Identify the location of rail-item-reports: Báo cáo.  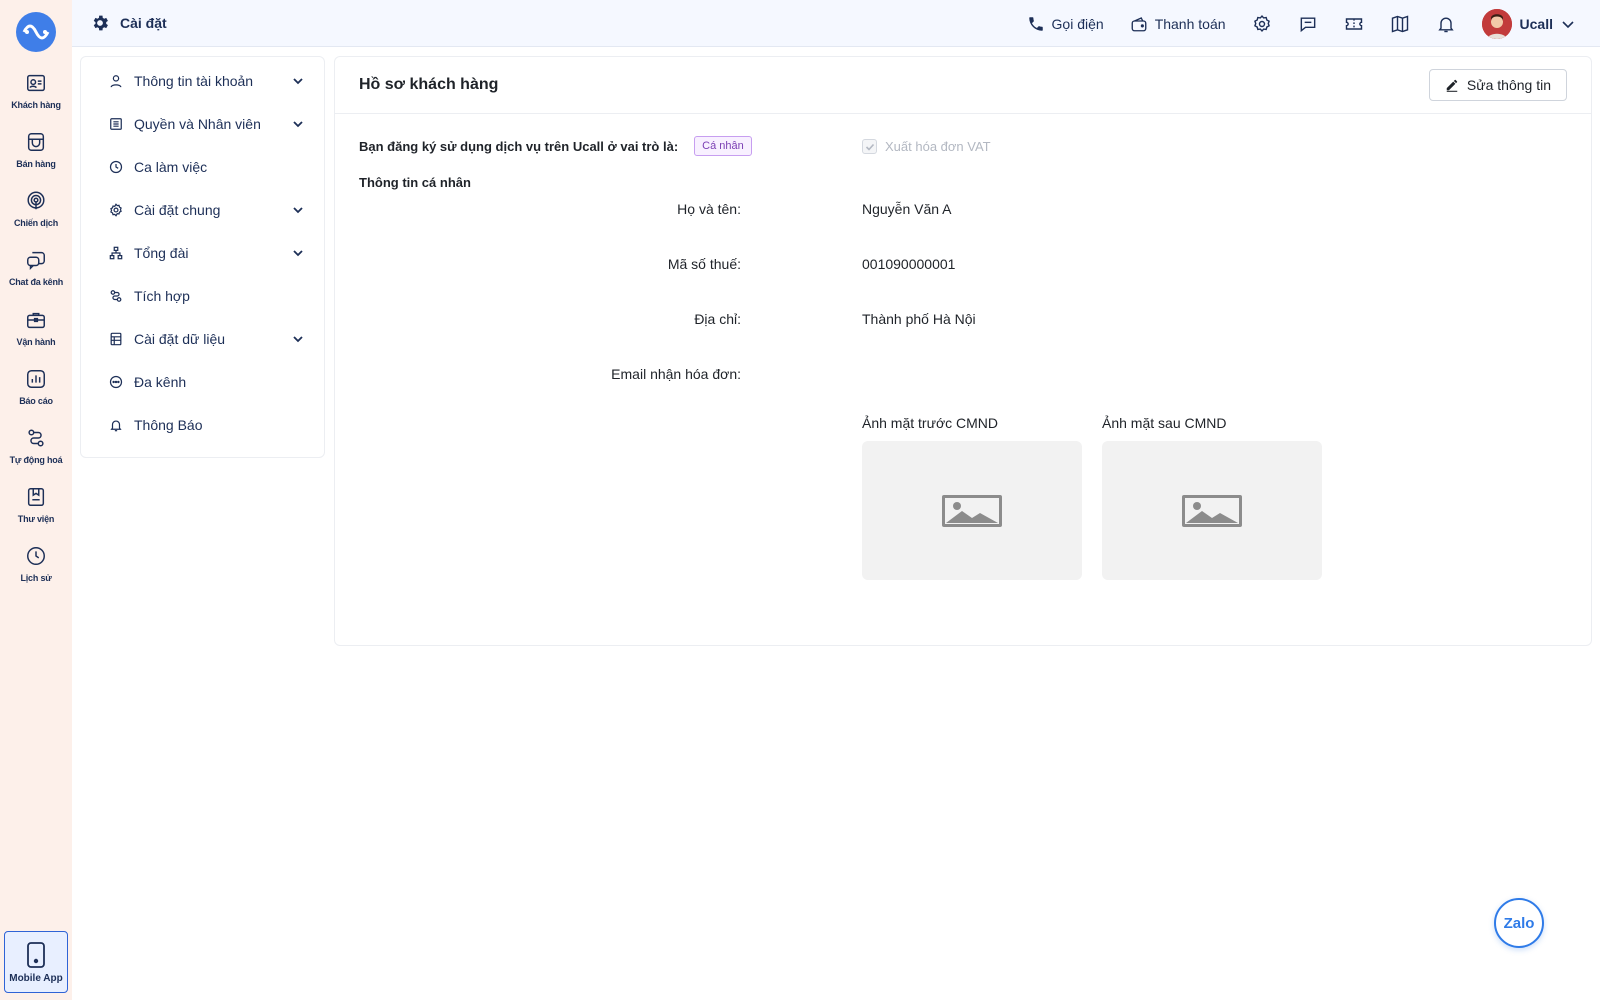
(36, 395).